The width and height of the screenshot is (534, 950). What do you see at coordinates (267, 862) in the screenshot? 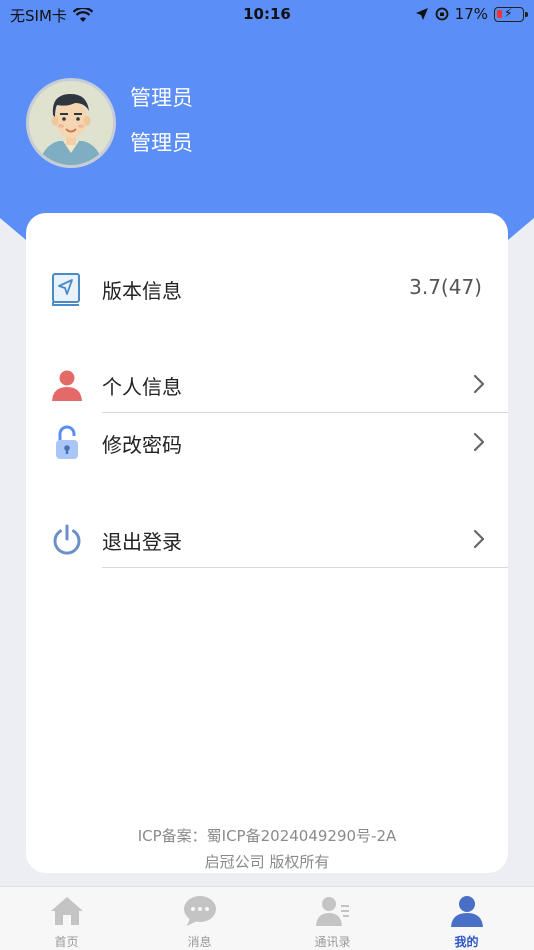
I see `copyright-text: 启冠公司 版权所有` at bounding box center [267, 862].